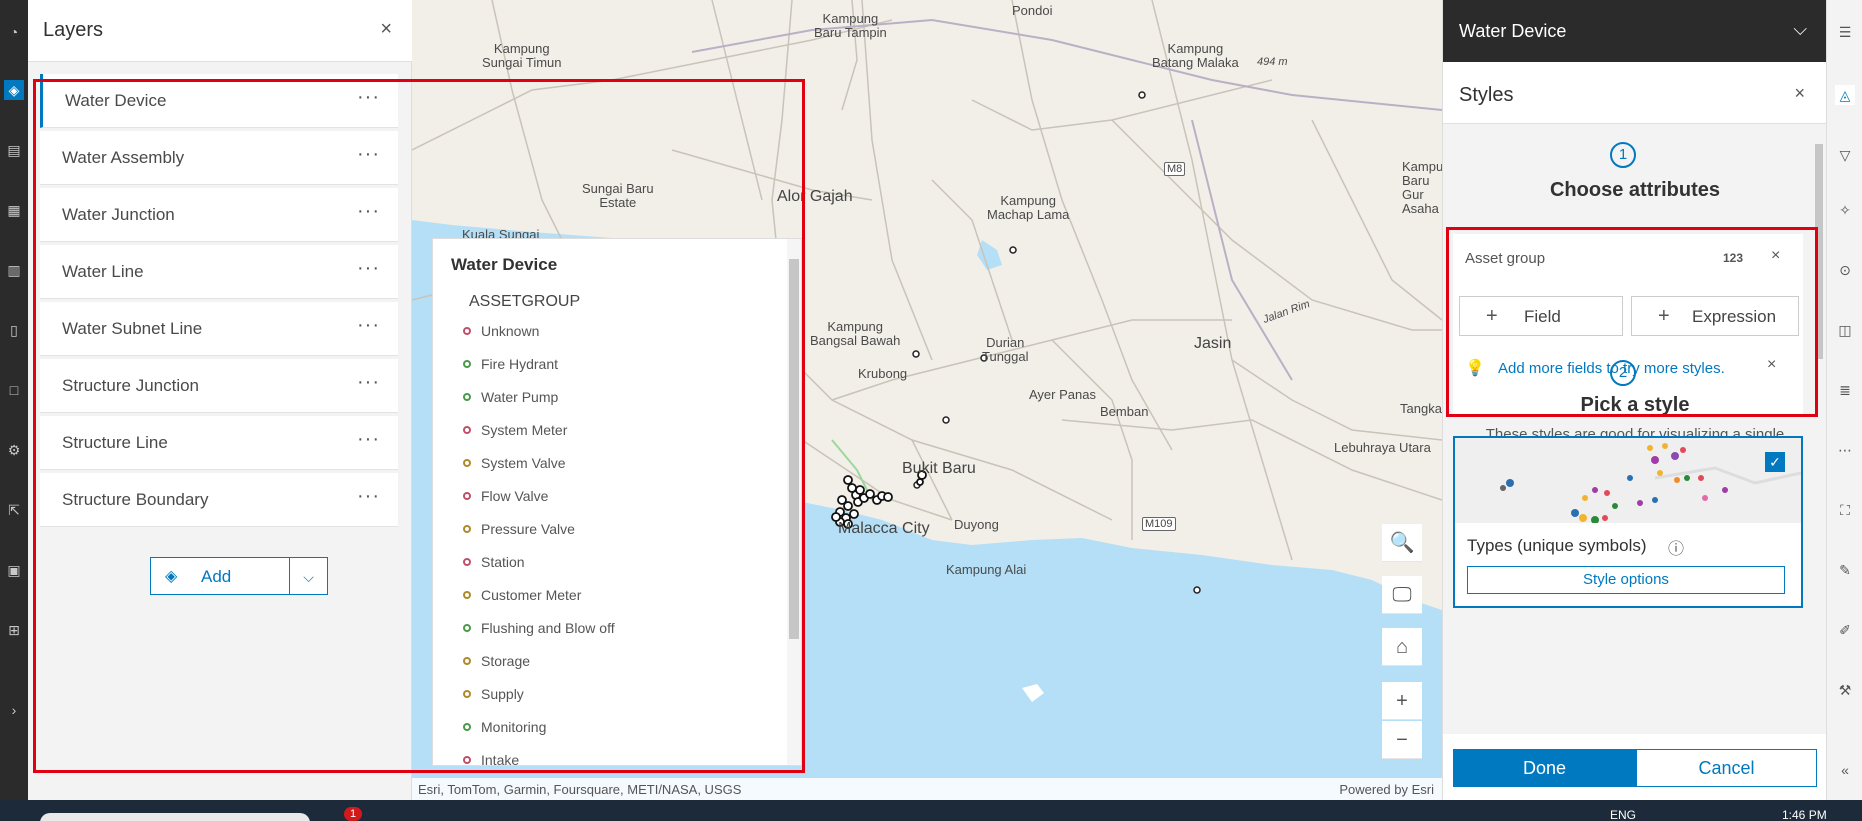 This screenshot has height=821, width=1862. I want to click on apps-icon: ⊞, so click(14, 630).